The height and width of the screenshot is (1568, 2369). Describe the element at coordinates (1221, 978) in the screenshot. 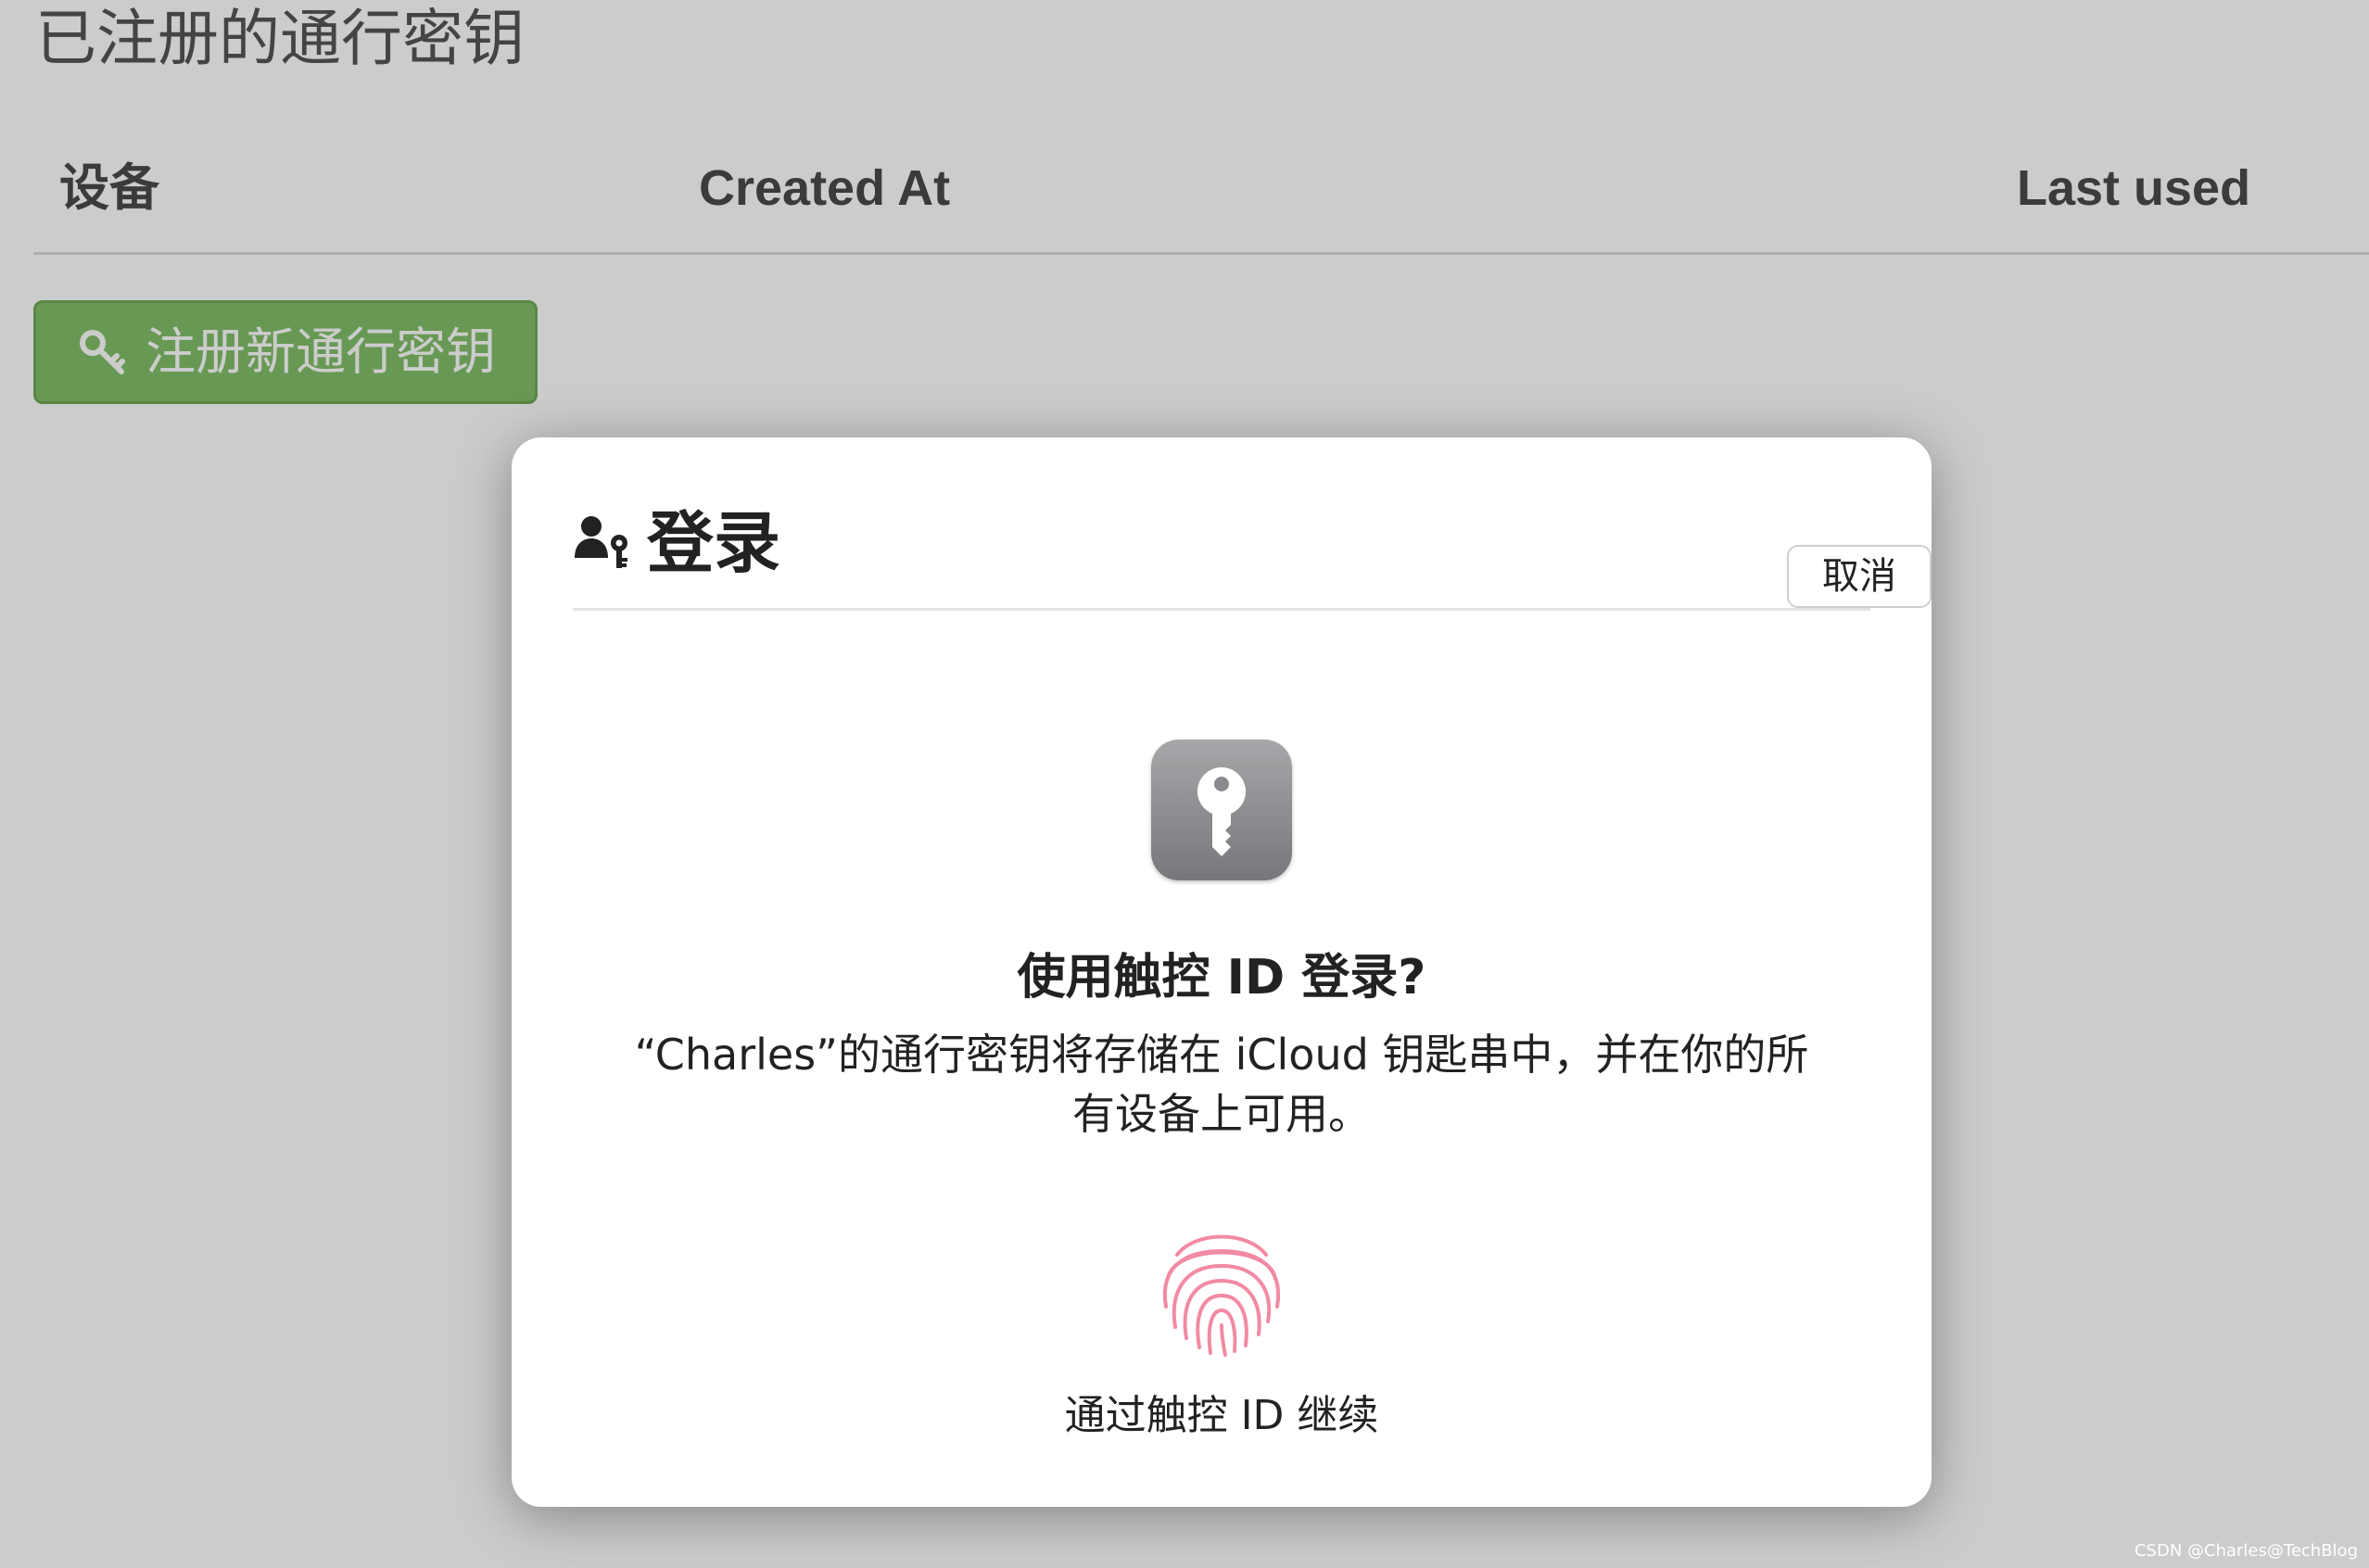

I see `touch-id-prompt-title: 使用触控 ID 登录?` at that location.